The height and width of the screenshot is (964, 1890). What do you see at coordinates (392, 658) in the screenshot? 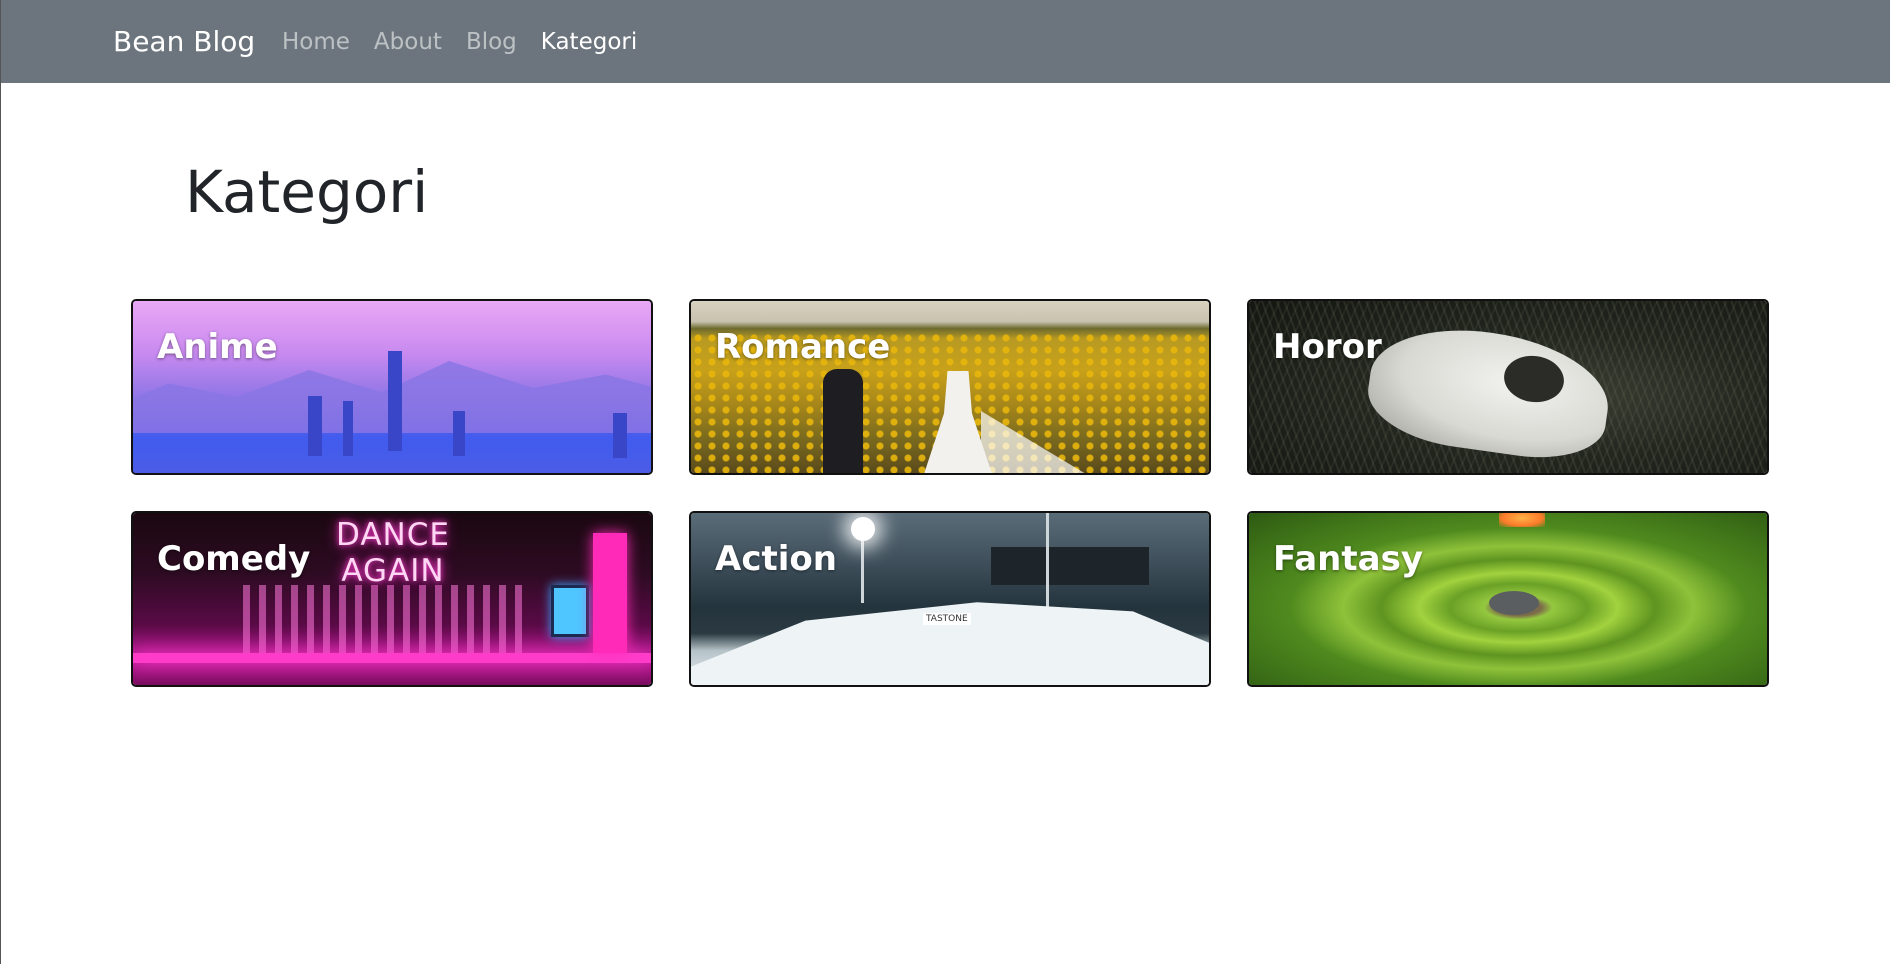
I see `neon-shelf` at bounding box center [392, 658].